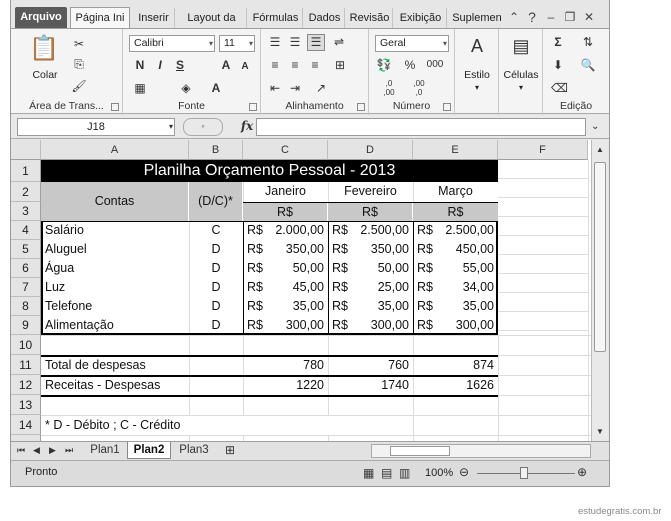 Image resolution: width=671 pixels, height=521 pixels. I want to click on row-header-13: 13, so click(26, 405).